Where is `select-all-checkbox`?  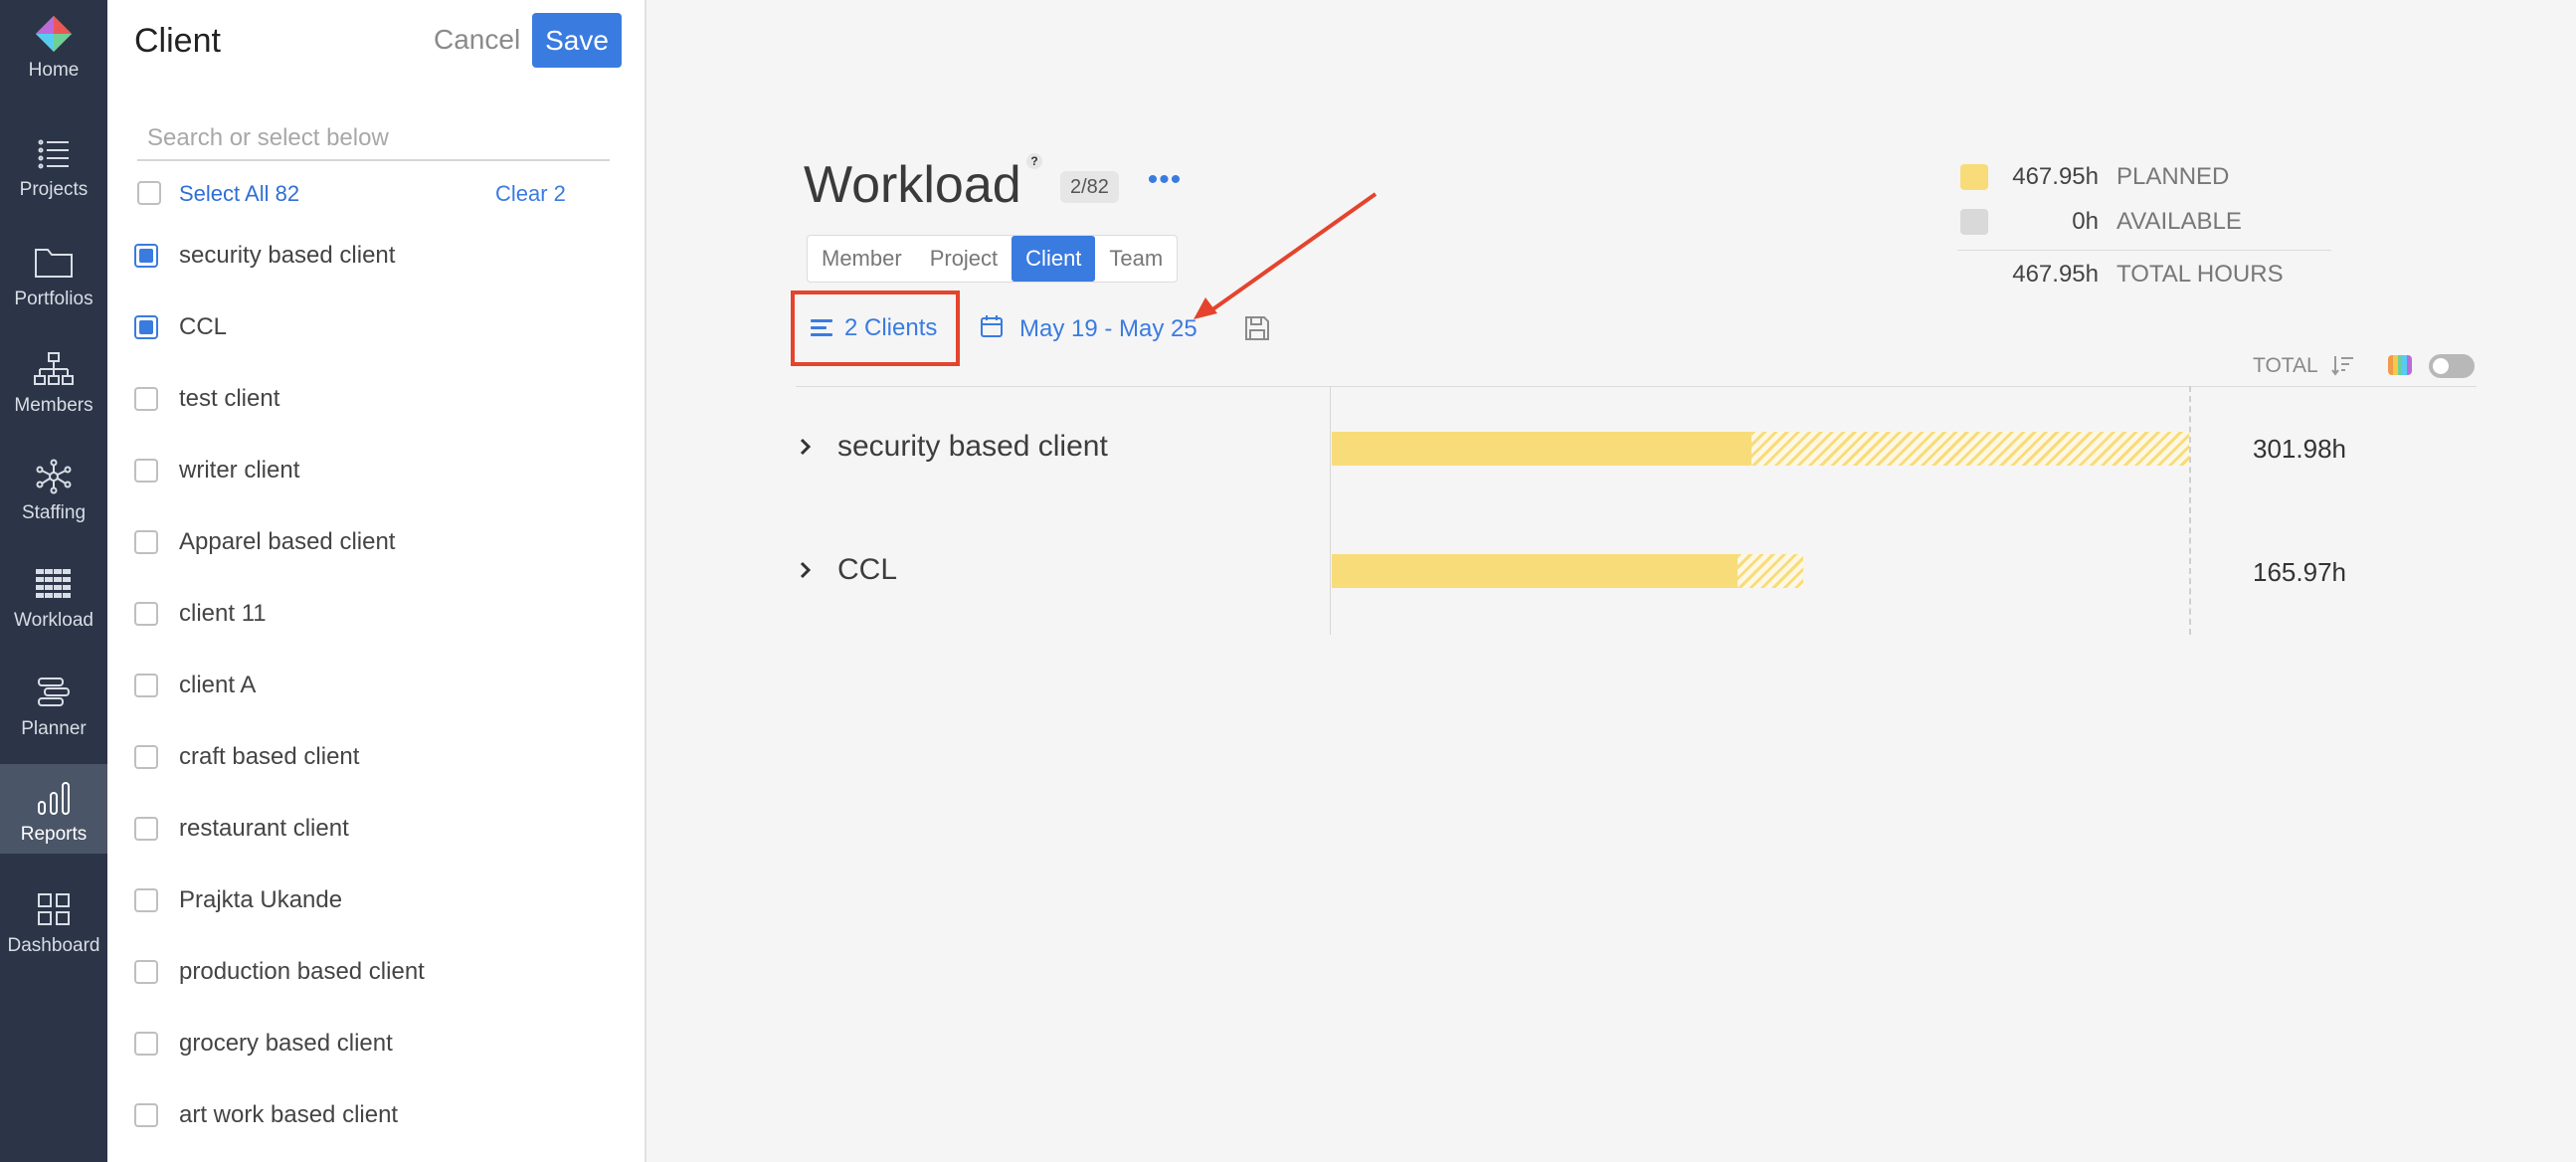
select-all-checkbox is located at coordinates (149, 193).